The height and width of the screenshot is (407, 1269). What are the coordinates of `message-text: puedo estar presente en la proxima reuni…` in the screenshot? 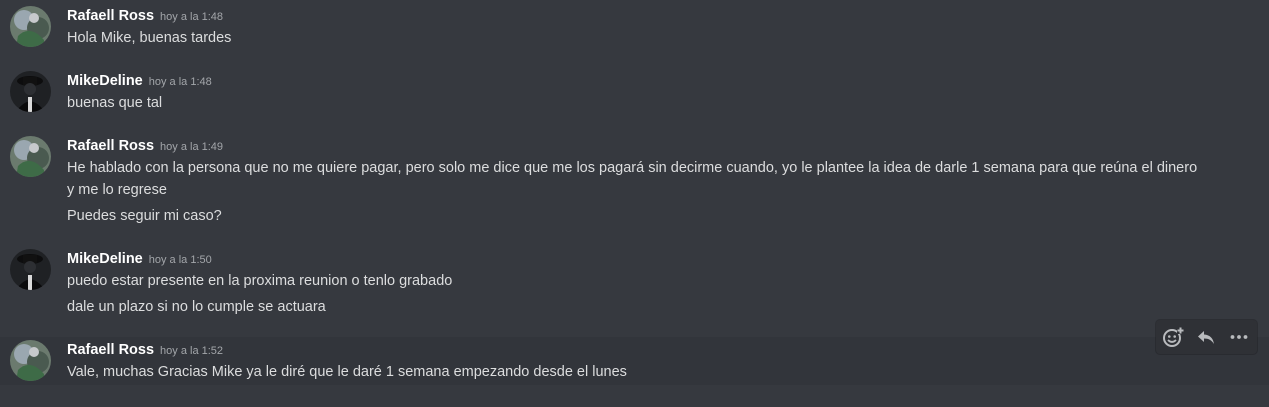 It's located at (260, 281).